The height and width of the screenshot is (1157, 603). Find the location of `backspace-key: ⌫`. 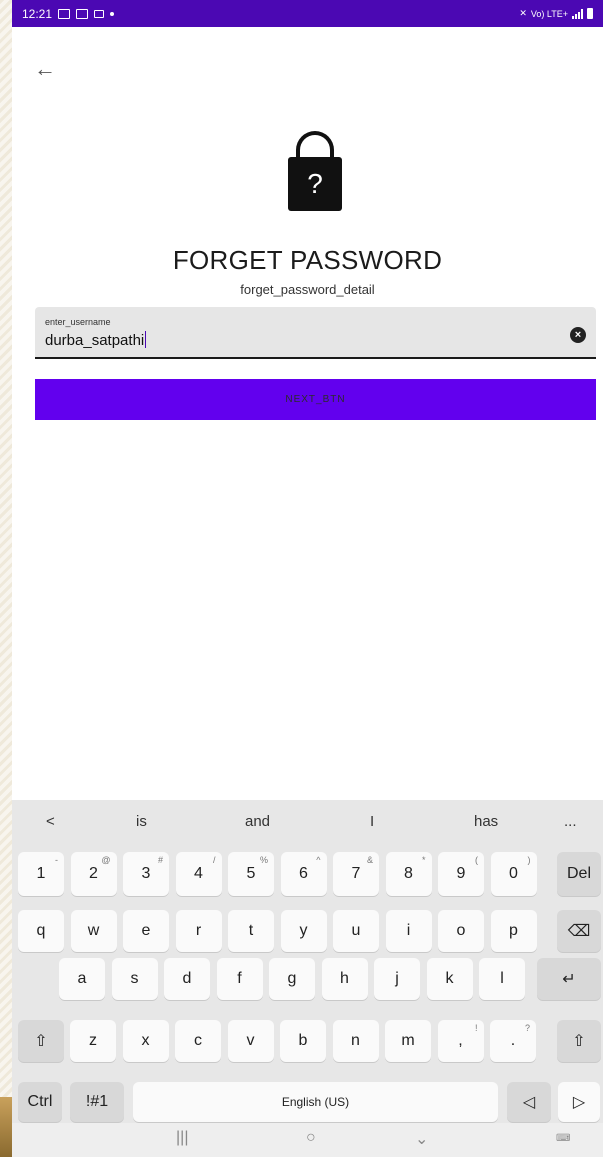

backspace-key: ⌫ is located at coordinates (579, 931).